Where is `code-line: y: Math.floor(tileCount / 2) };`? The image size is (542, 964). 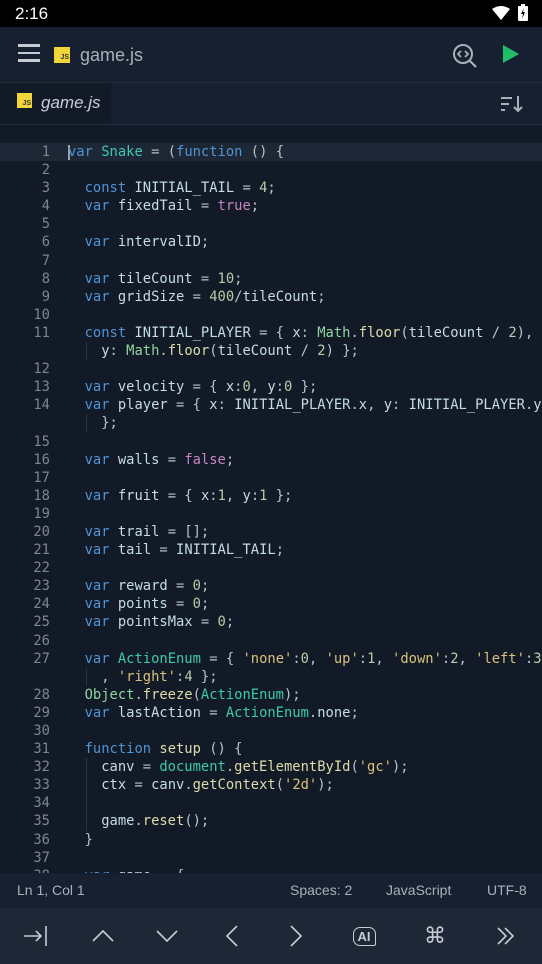 code-line: y: Math.floor(tileCount / 2) }; is located at coordinates (271, 351).